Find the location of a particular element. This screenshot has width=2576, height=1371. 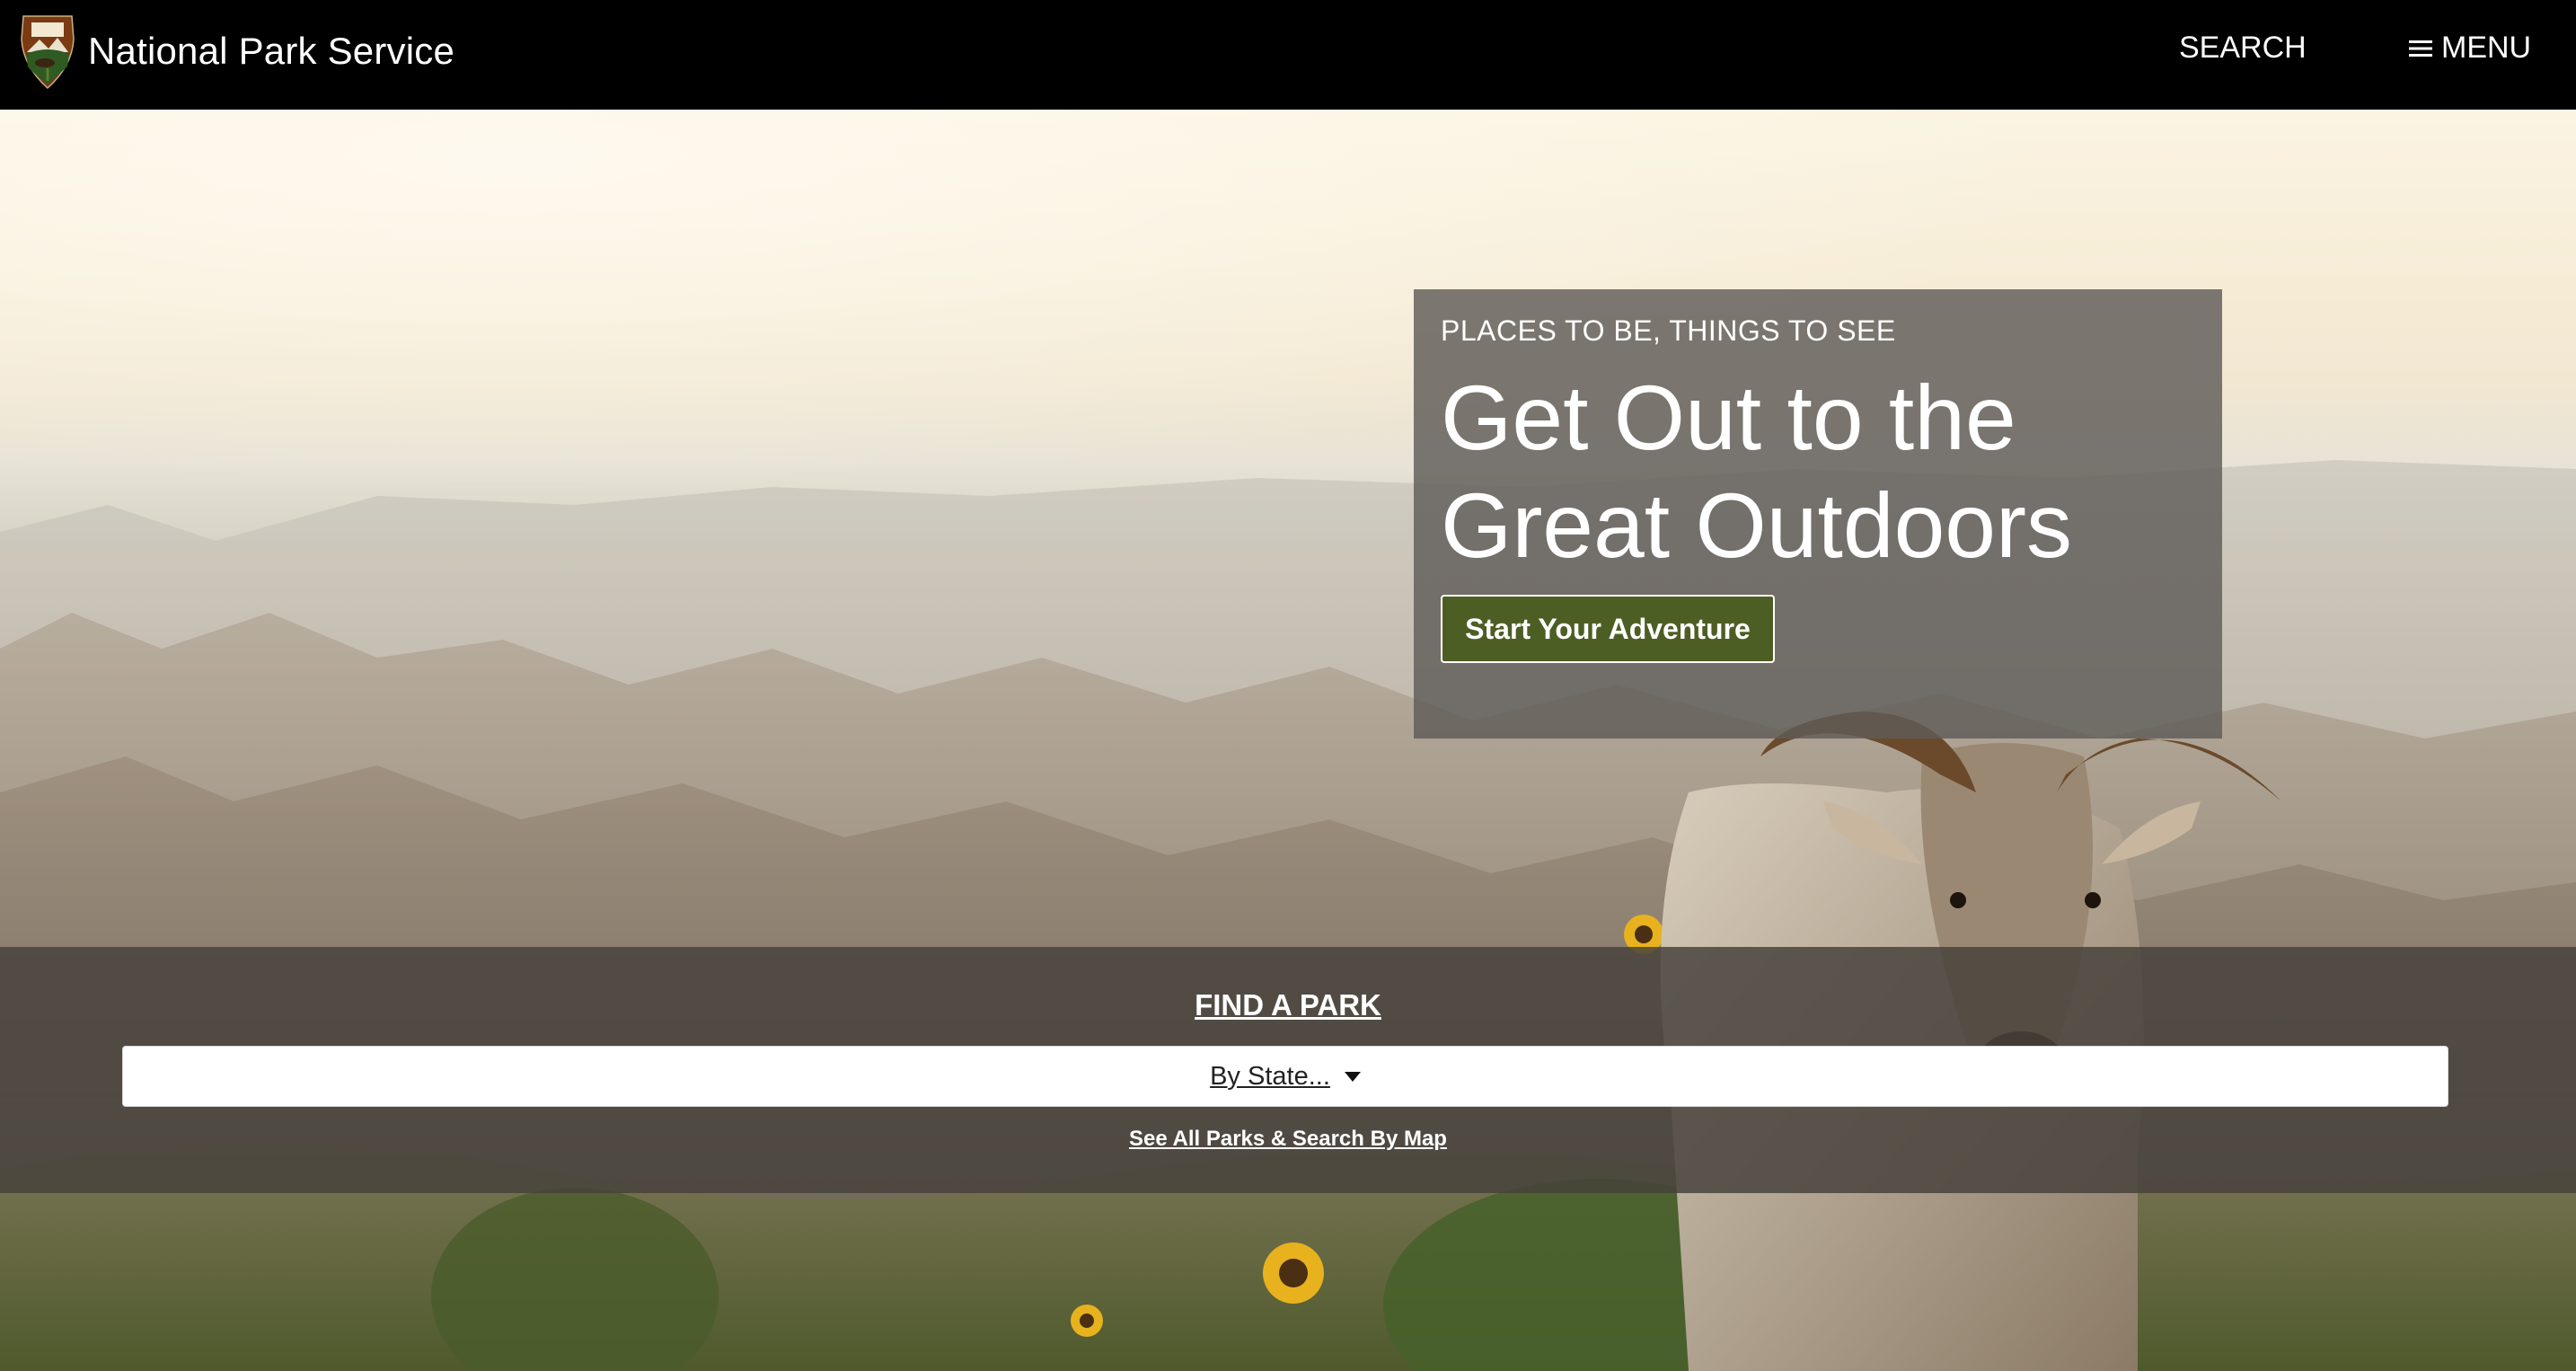

site-header: National Park Service SEARCH MENU is located at coordinates (1288, 55).